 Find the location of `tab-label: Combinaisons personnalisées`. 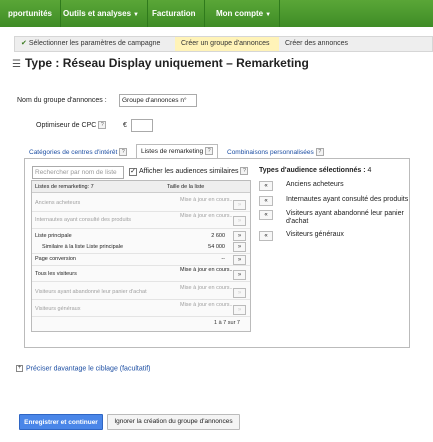

tab-label: Combinaisons personnalisées is located at coordinates (270, 152).